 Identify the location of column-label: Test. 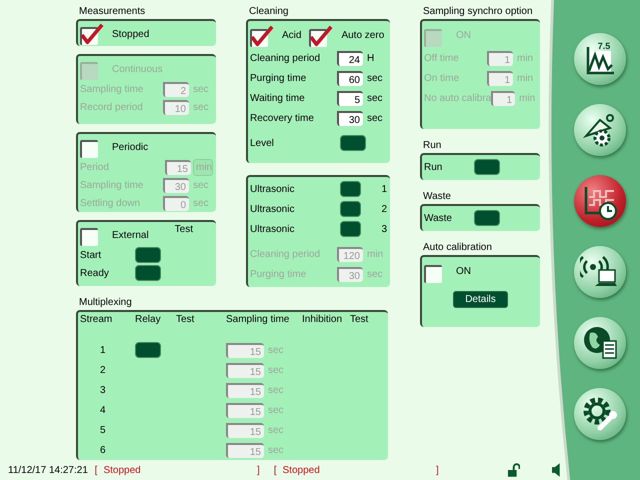
(183, 229).